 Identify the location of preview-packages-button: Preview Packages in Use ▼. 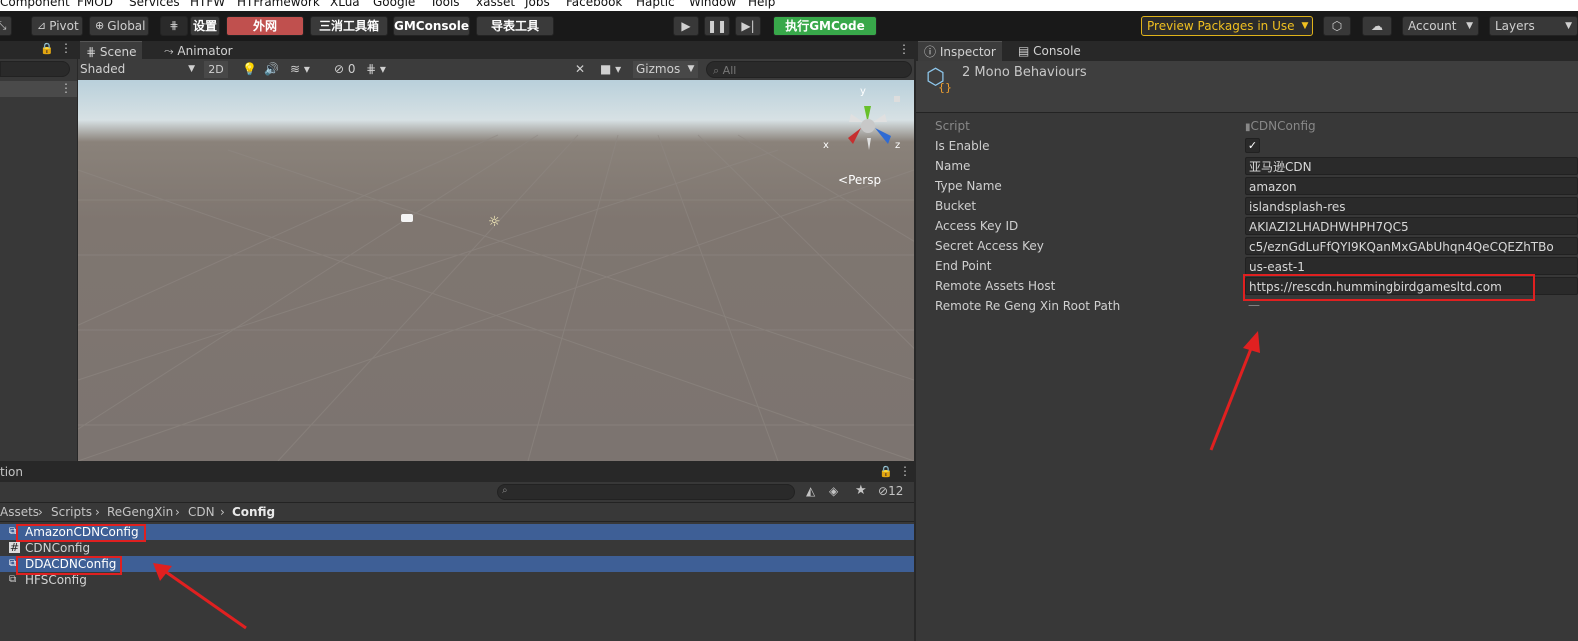
(1227, 26).